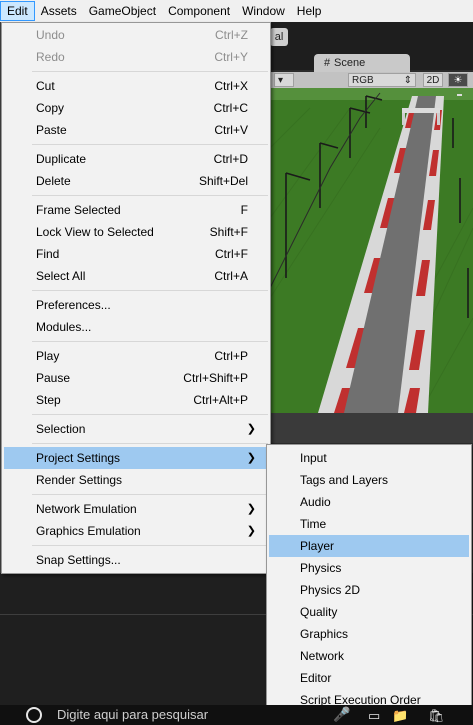  I want to click on menu-item-paste: Paste Ctrl+V, so click(136, 130).